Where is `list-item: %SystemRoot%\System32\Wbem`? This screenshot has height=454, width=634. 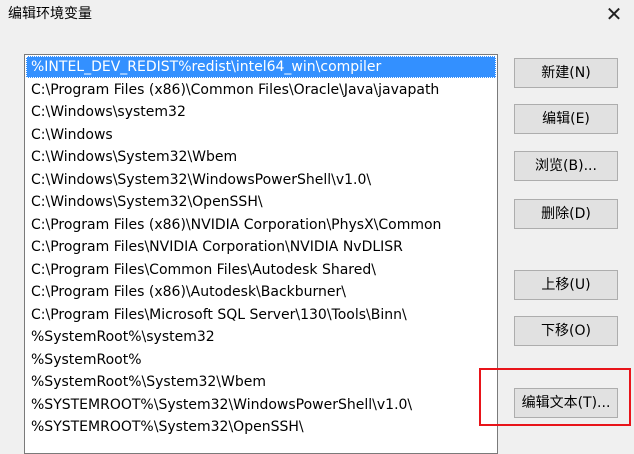 list-item: %SystemRoot%\System32\Wbem is located at coordinates (261, 382).